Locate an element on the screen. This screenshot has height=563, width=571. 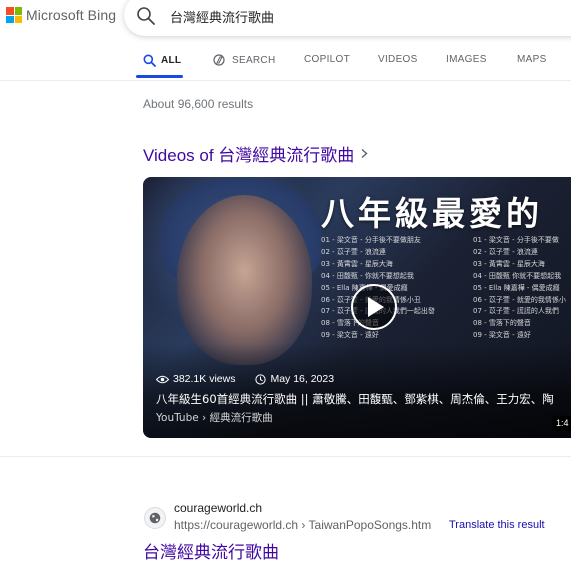
playlist-line: 01 - 梁文音 - 分手後不要做朋友 is located at coordinates (371, 240).